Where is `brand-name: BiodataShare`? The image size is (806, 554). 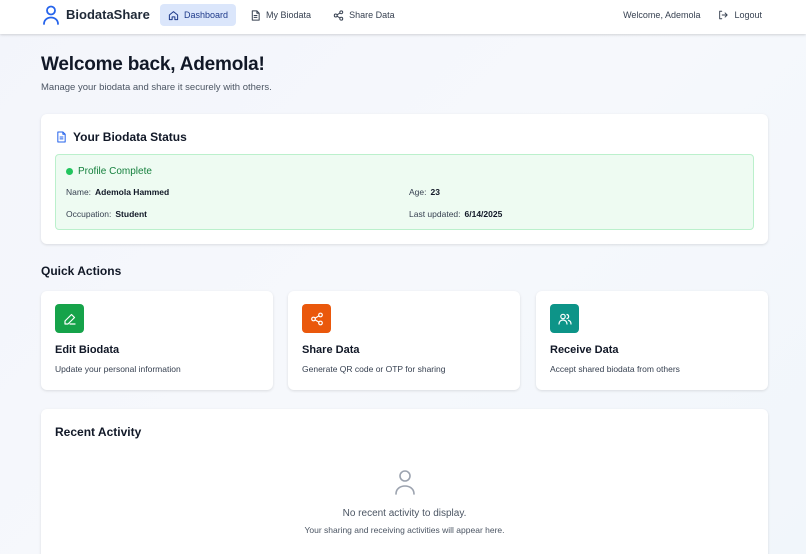
brand-name: BiodataShare is located at coordinates (108, 14).